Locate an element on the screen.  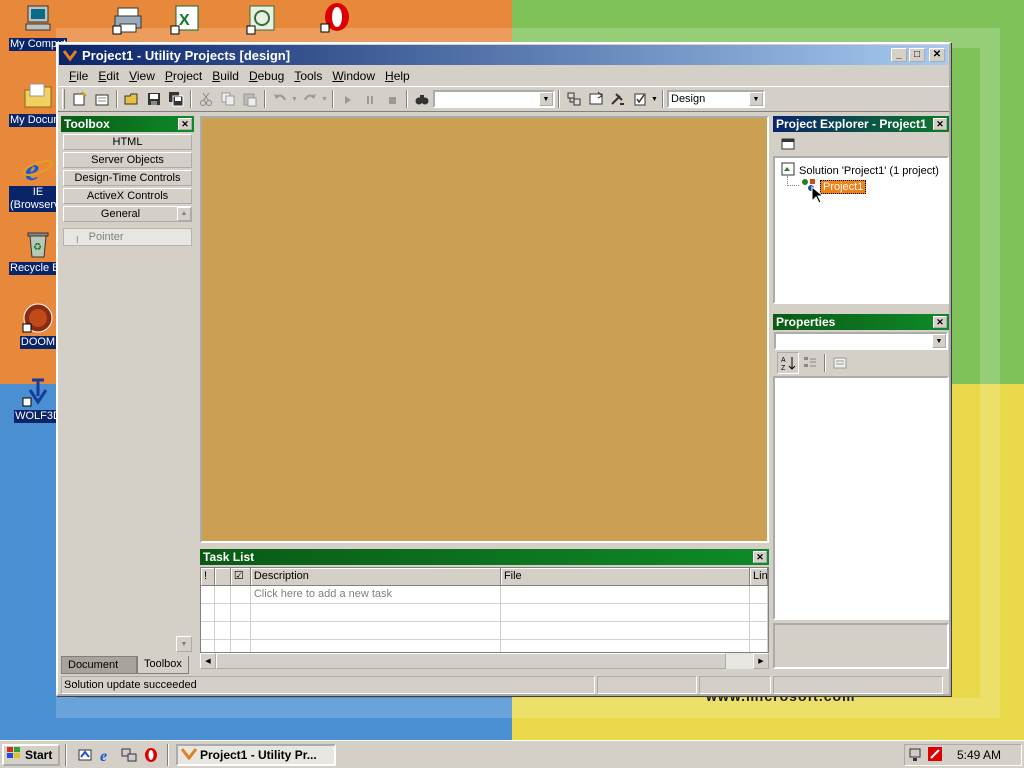
sort-alphabetical-icon: AZ is located at coordinates (788, 363).